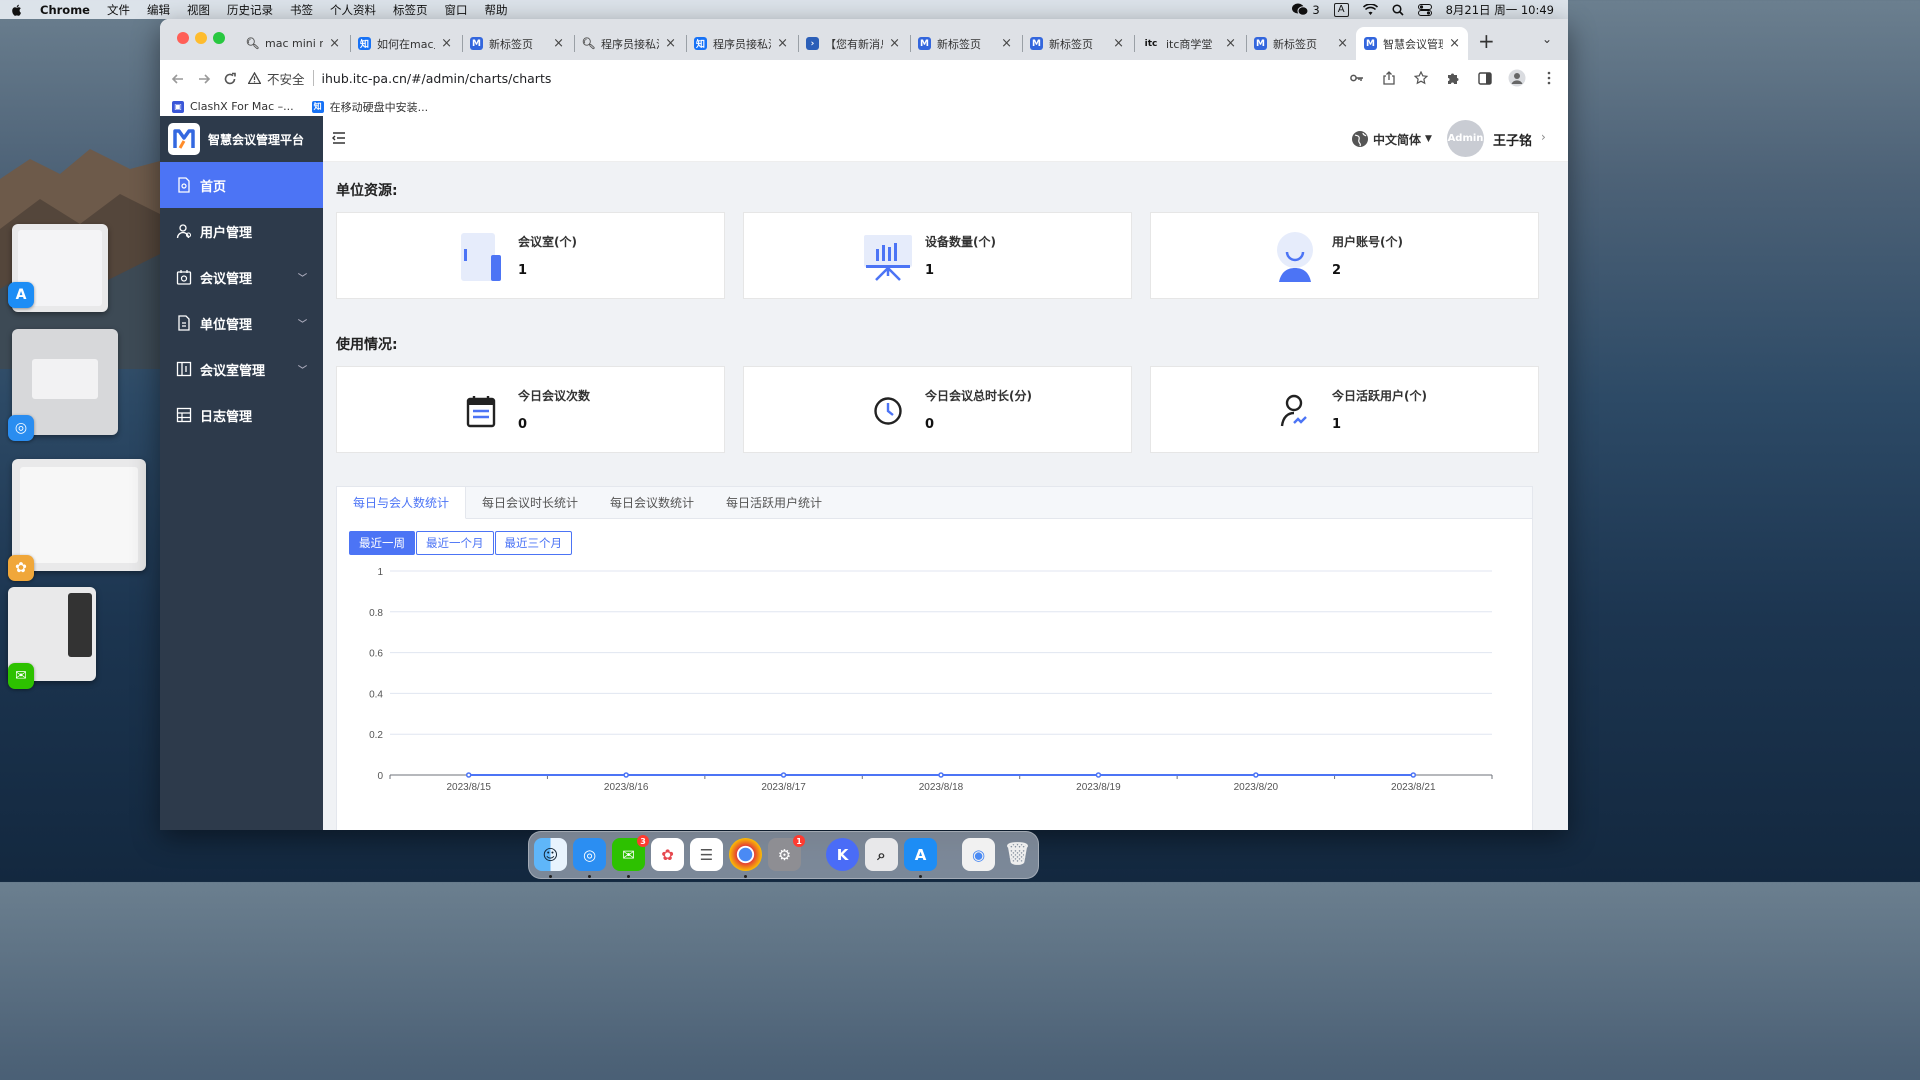 This screenshot has width=1920, height=1080. Describe the element at coordinates (230, 79) in the screenshot. I see `reload-button` at that location.